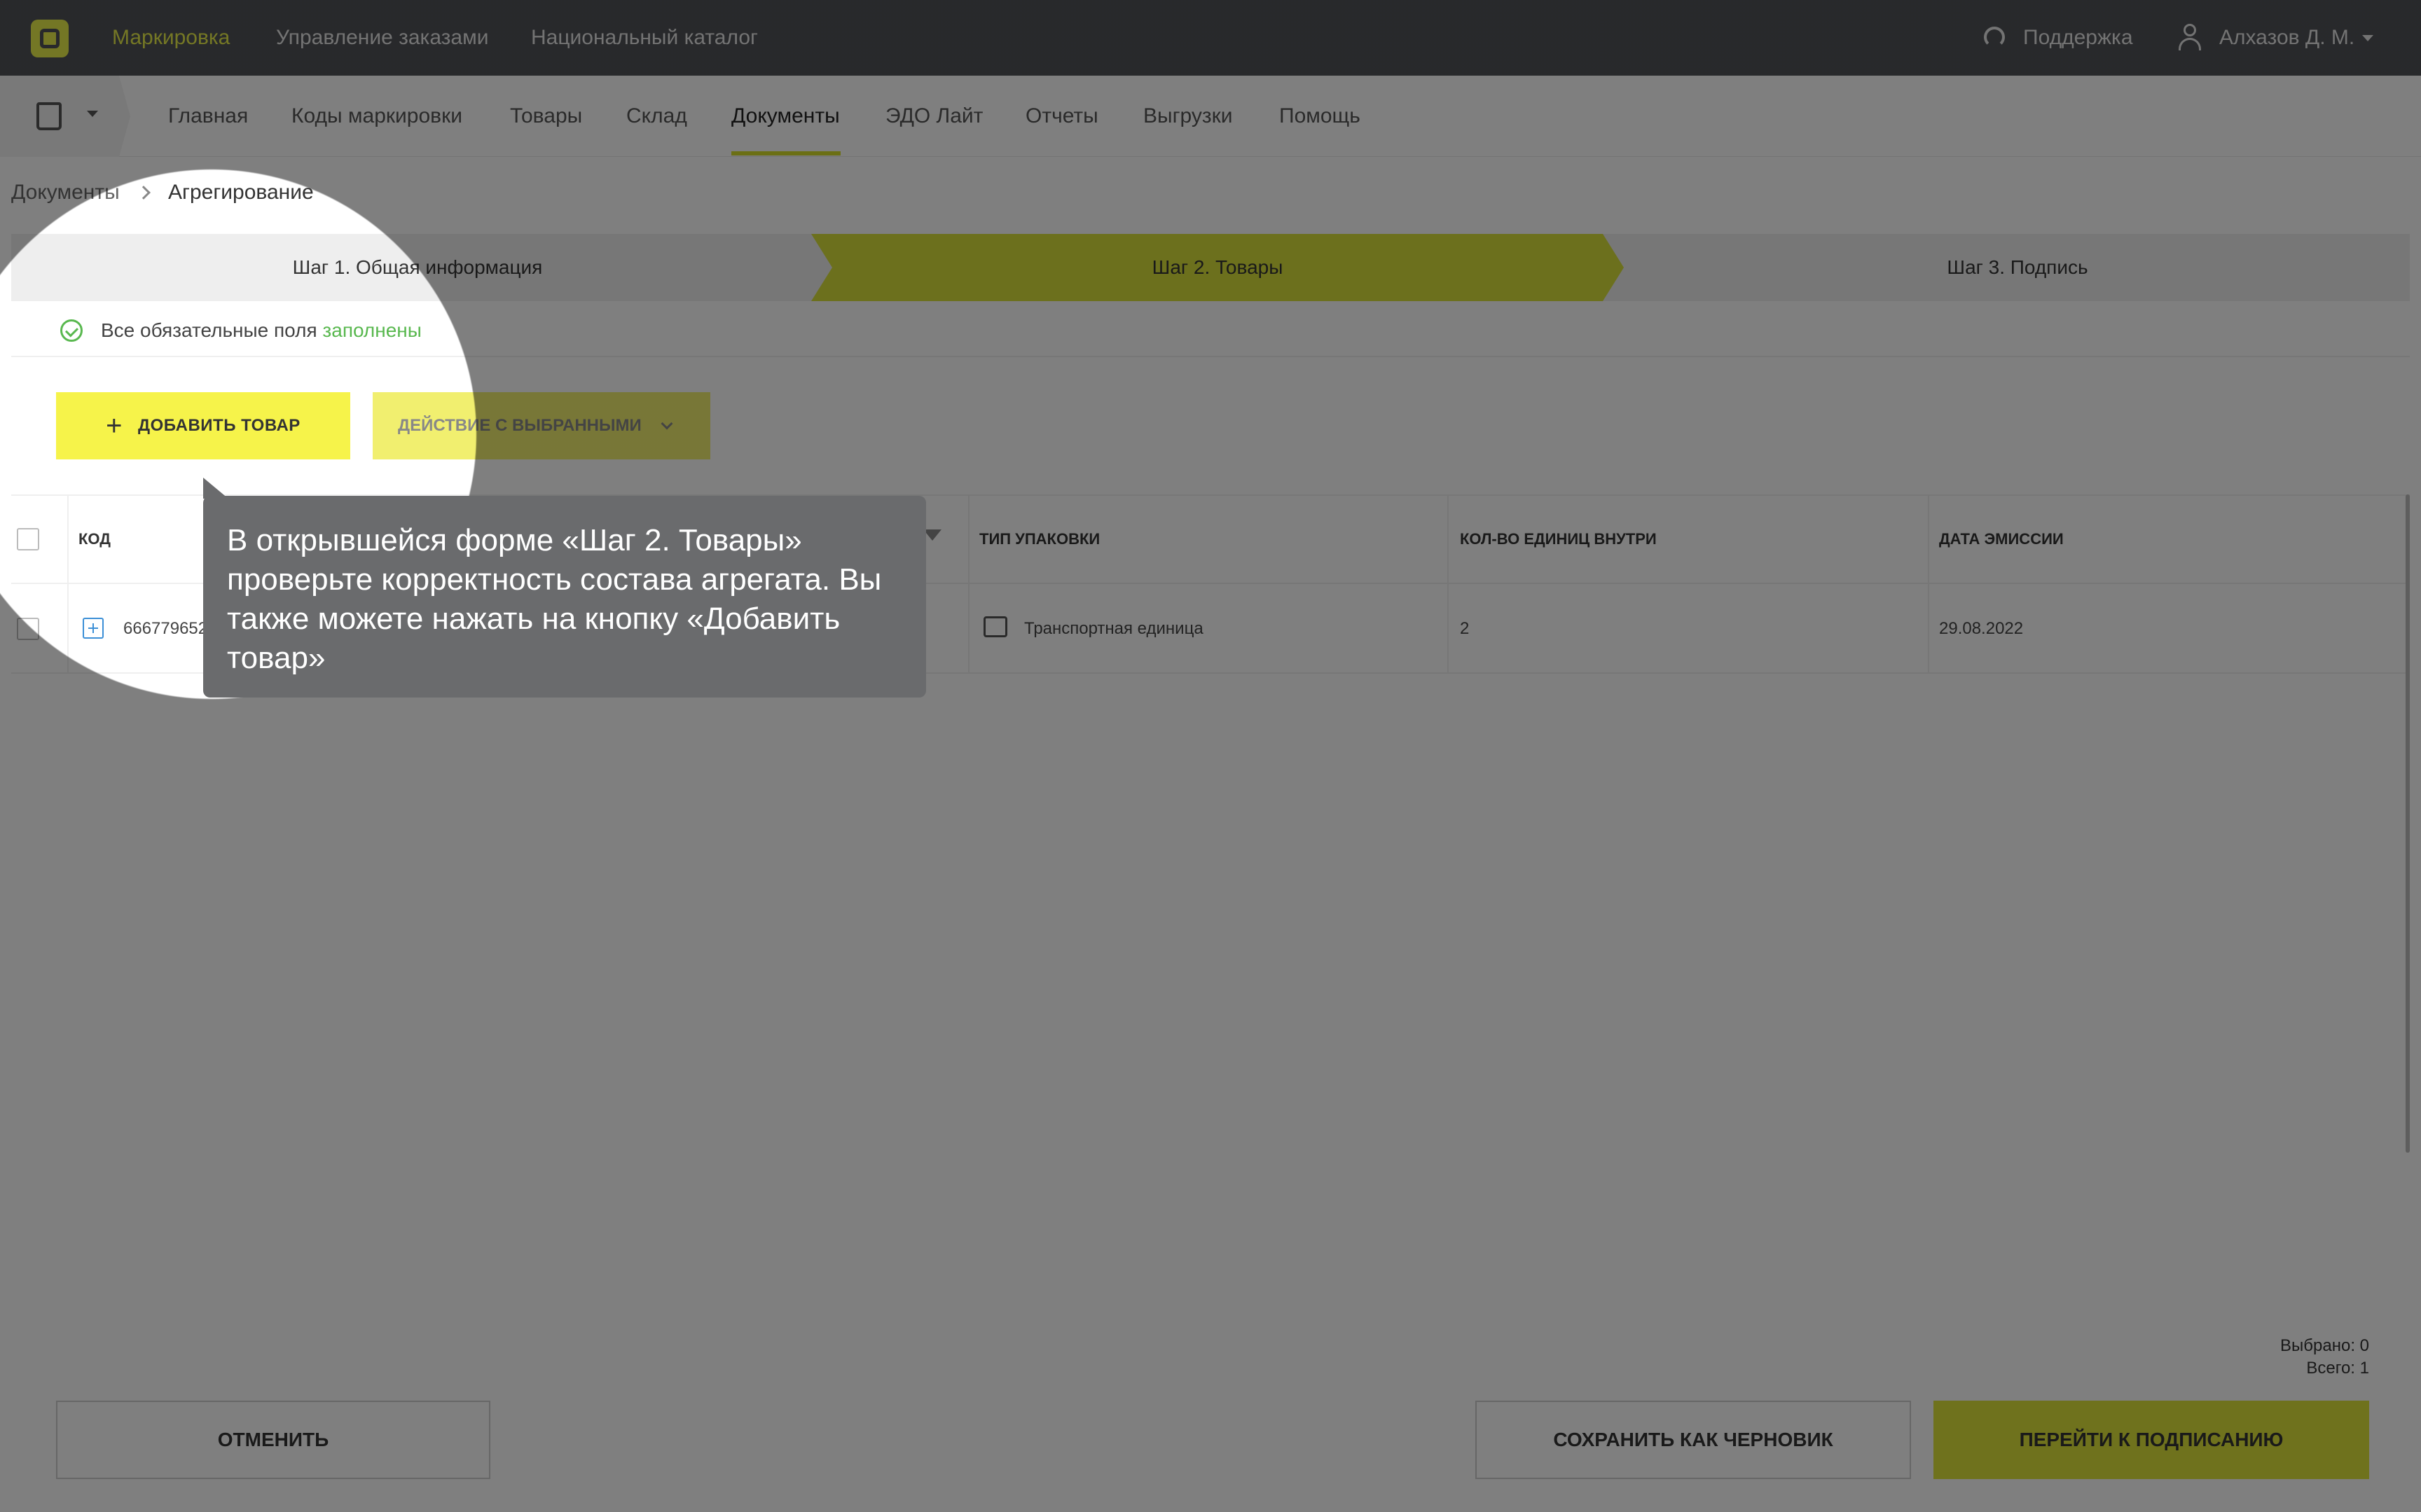 This screenshot has width=2421, height=1512. What do you see at coordinates (667, 424) in the screenshot?
I see `chevron-down-icon` at bounding box center [667, 424].